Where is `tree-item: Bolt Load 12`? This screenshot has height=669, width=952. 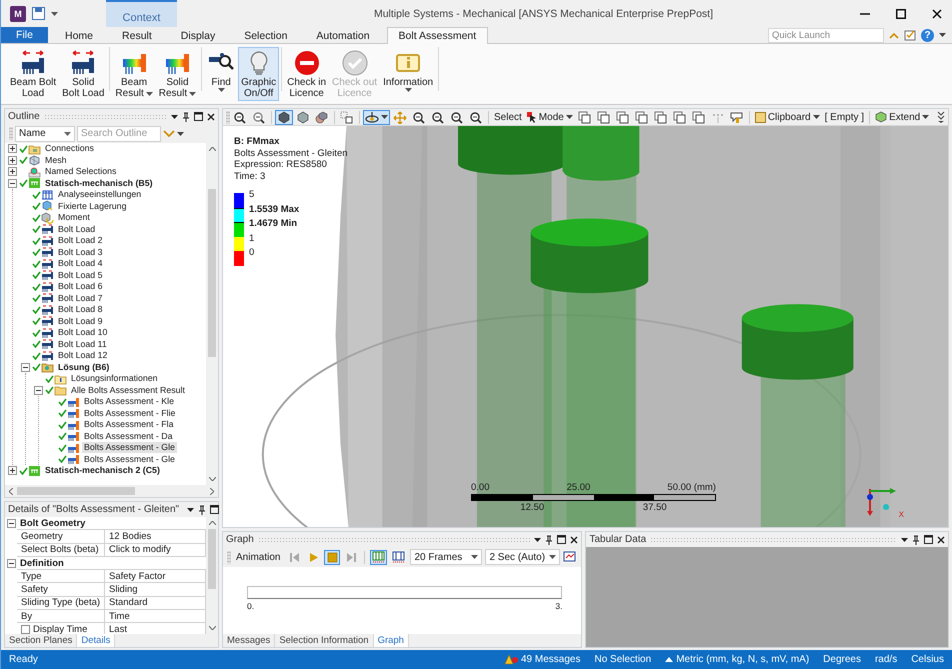 tree-item: Bolt Load 12 is located at coordinates (83, 356).